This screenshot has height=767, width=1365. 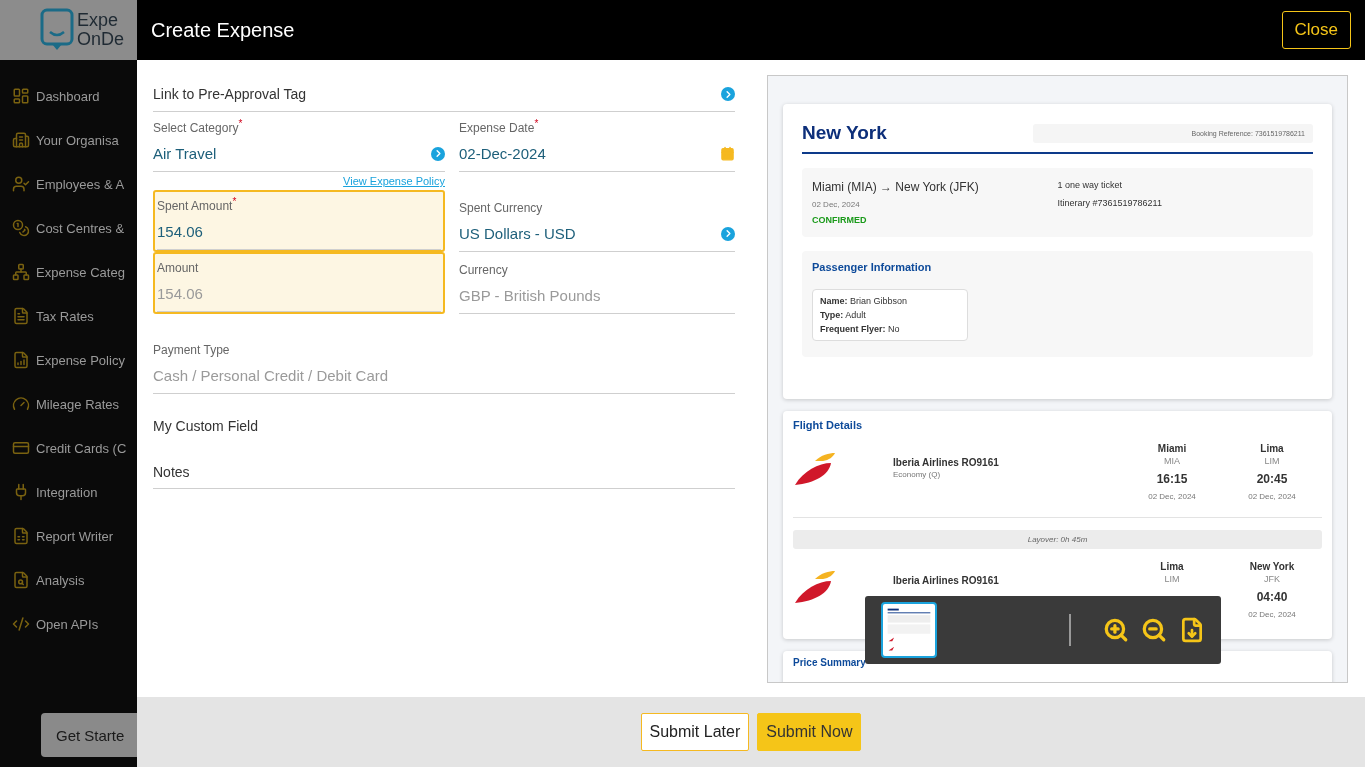 What do you see at coordinates (68, 184) in the screenshot?
I see `sidebar-item: Employees & A` at bounding box center [68, 184].